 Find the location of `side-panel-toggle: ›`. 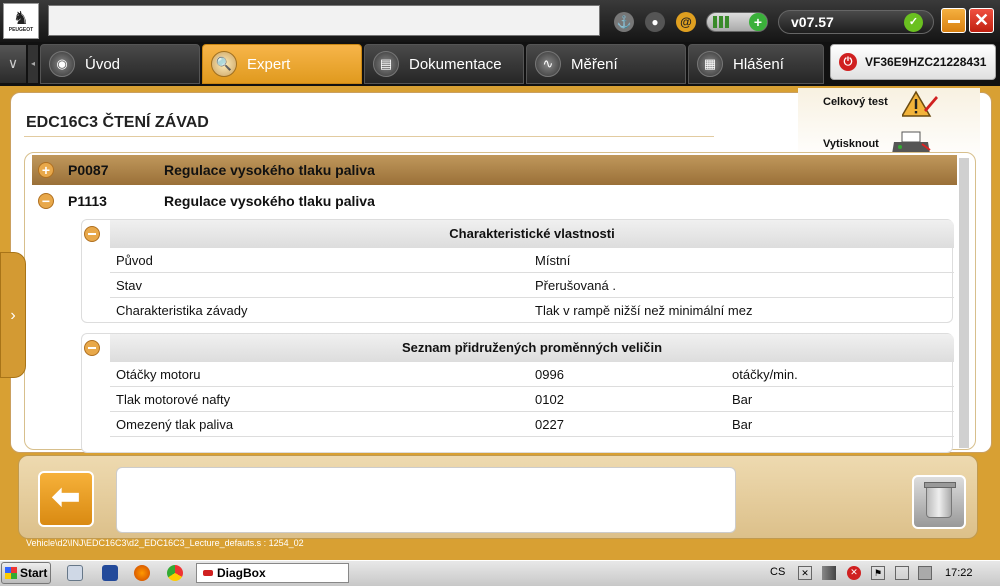

side-panel-toggle: › is located at coordinates (13, 315).